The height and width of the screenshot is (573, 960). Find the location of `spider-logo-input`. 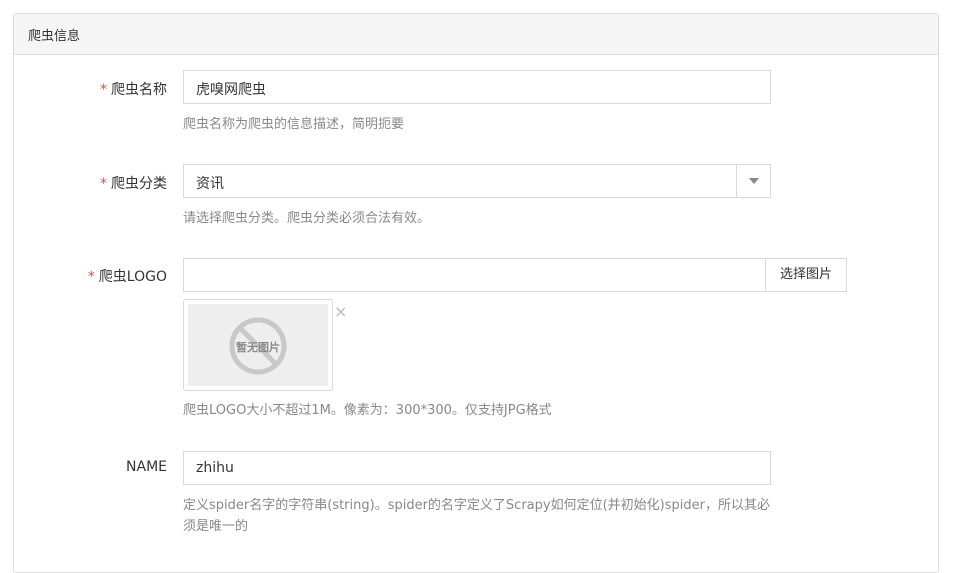

spider-logo-input is located at coordinates (474, 275).